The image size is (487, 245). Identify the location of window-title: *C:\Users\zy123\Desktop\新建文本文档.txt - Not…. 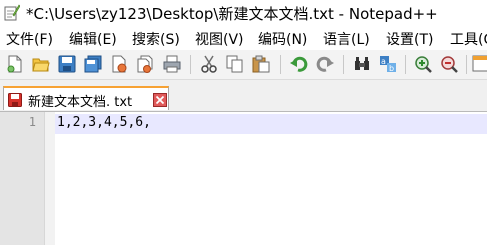
(232, 14).